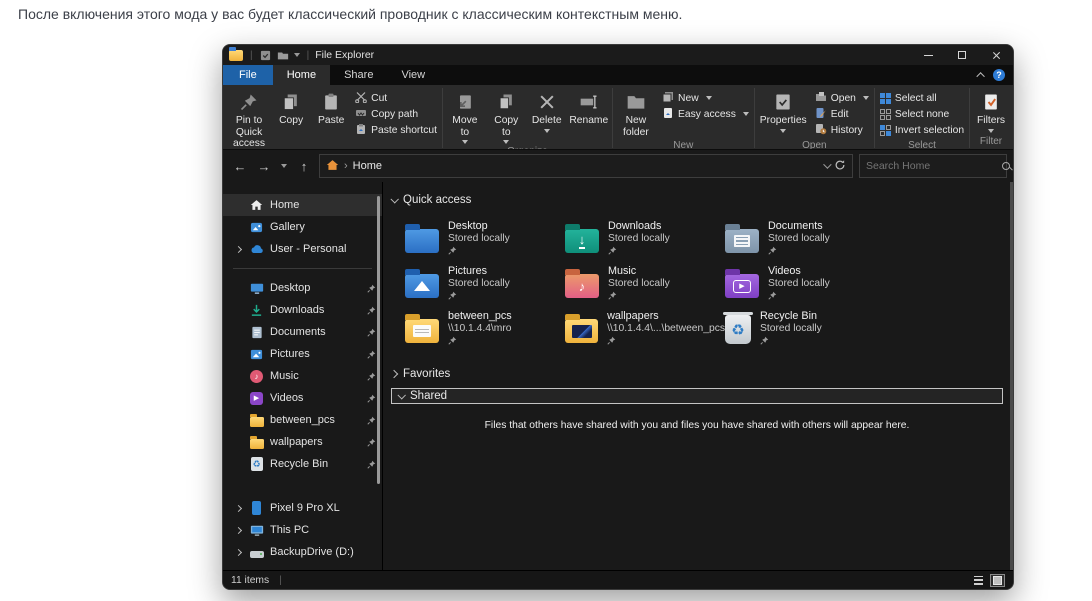 The image size is (1092, 601). I want to click on shared-header: Shared, so click(697, 396).